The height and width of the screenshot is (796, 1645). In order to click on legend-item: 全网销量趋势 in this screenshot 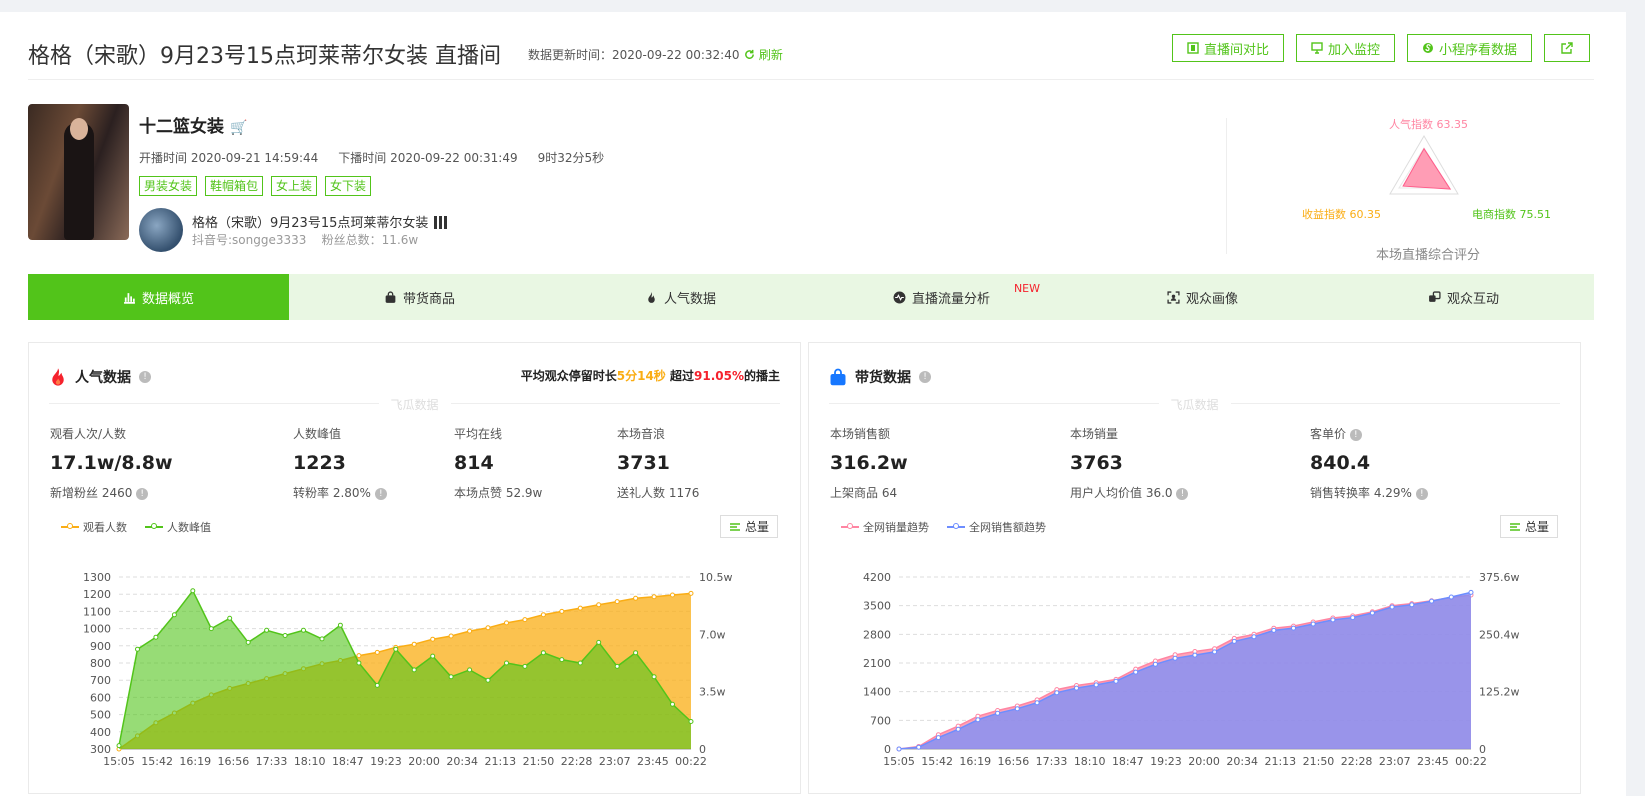, I will do `click(885, 527)`.